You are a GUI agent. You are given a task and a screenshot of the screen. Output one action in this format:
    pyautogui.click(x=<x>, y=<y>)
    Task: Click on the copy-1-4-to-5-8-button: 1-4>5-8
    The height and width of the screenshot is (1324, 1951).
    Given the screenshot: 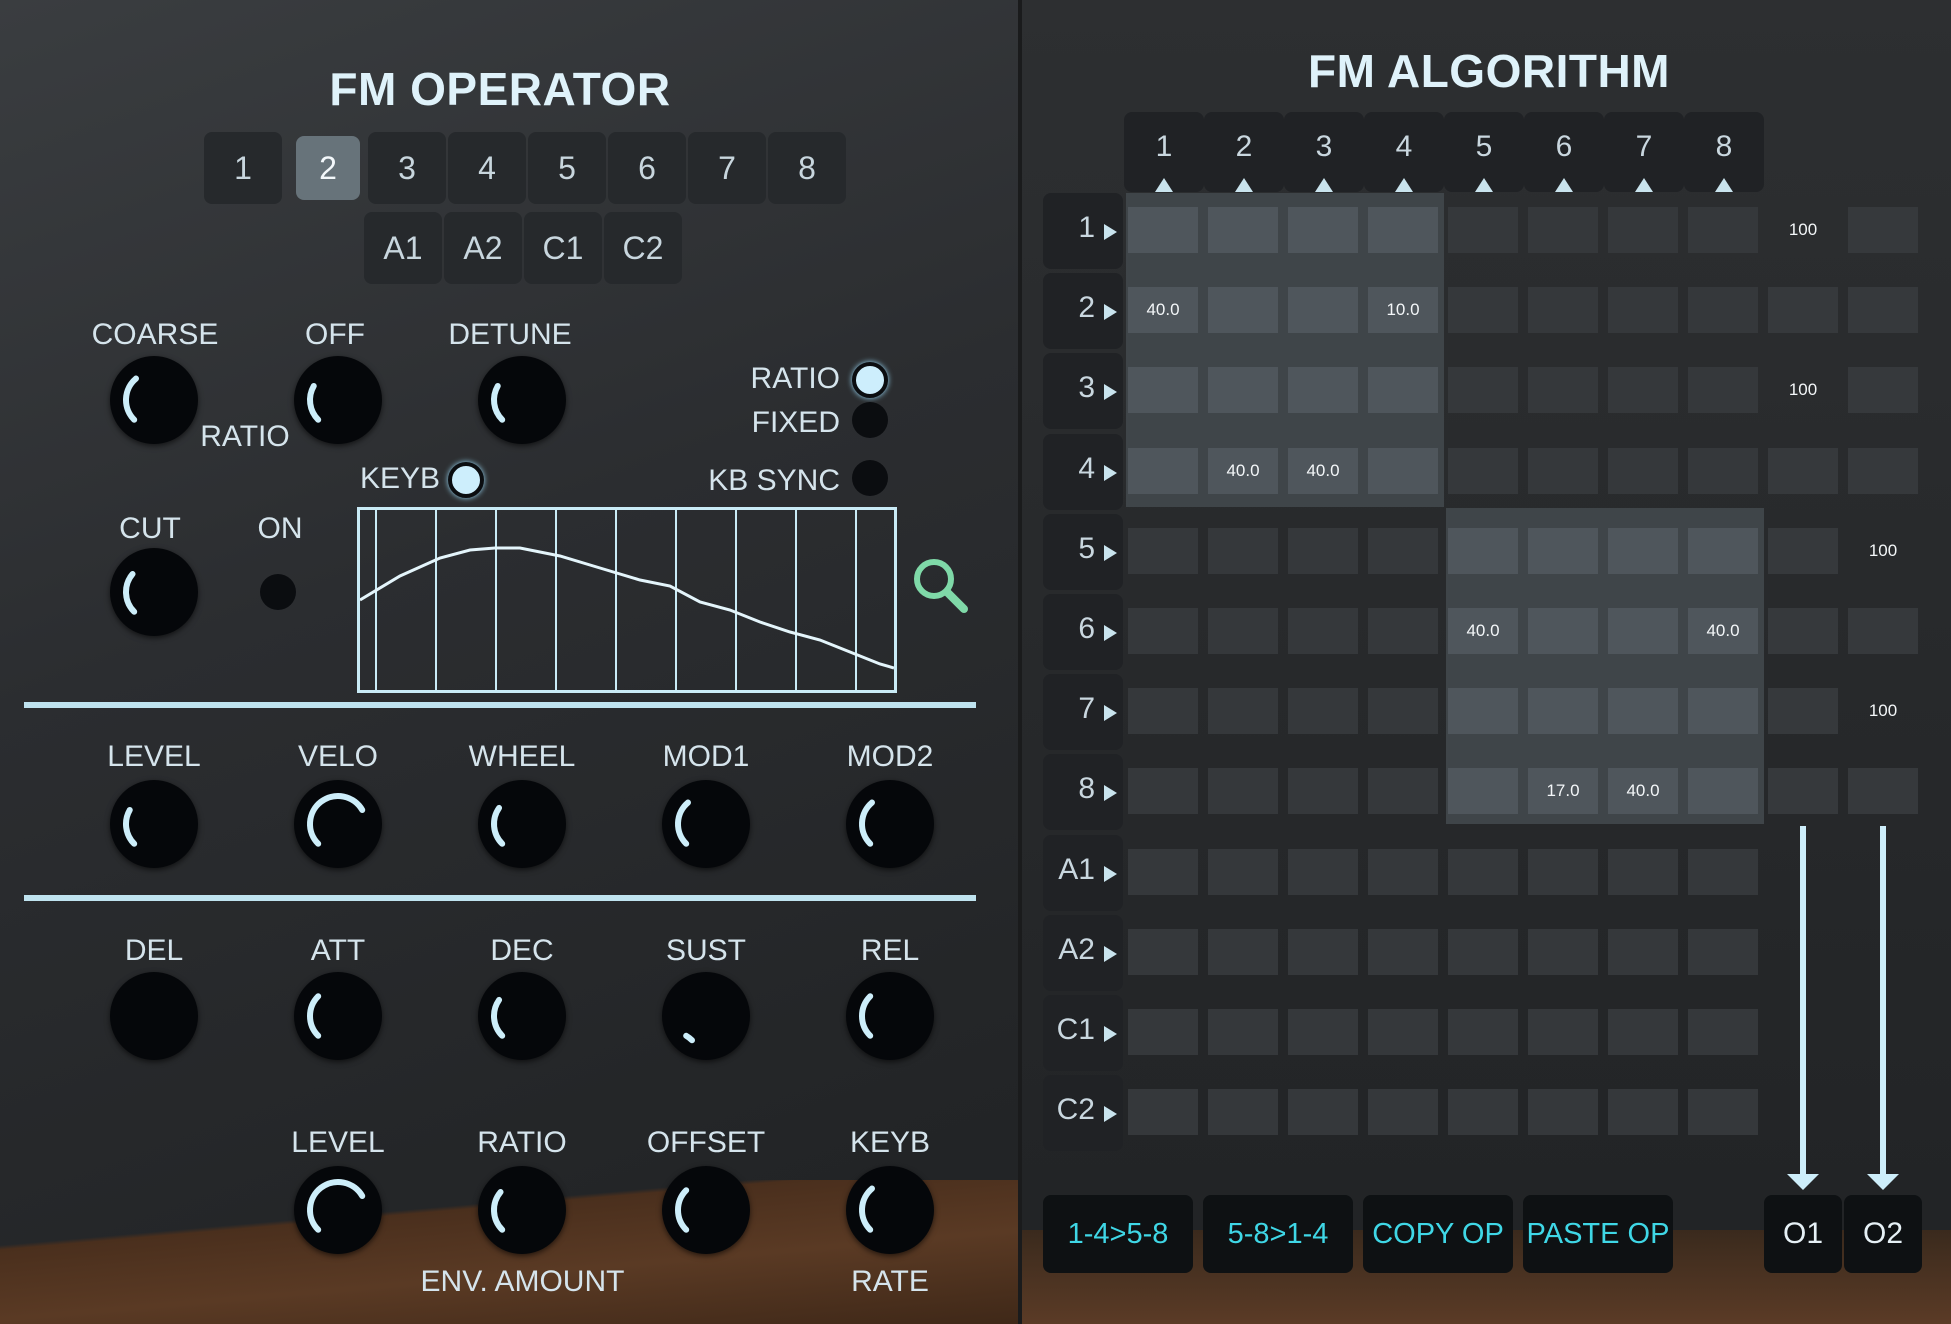 What is the action you would take?
    pyautogui.click(x=1118, y=1234)
    